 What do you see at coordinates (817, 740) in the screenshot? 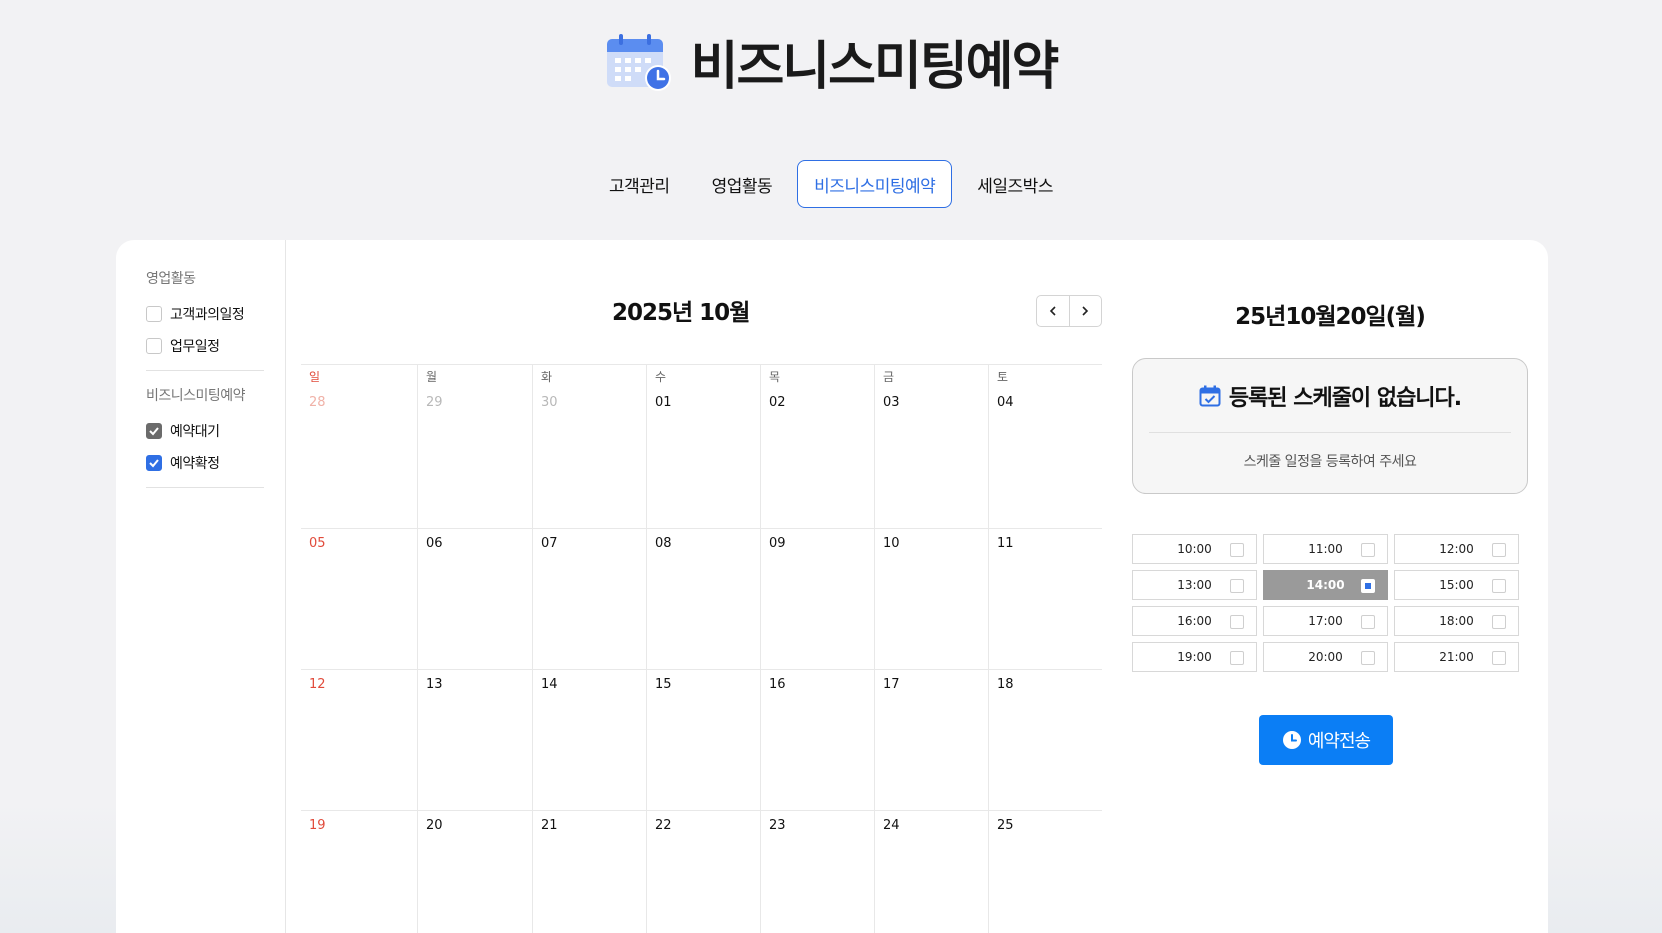
I see `day-cell: 16` at bounding box center [817, 740].